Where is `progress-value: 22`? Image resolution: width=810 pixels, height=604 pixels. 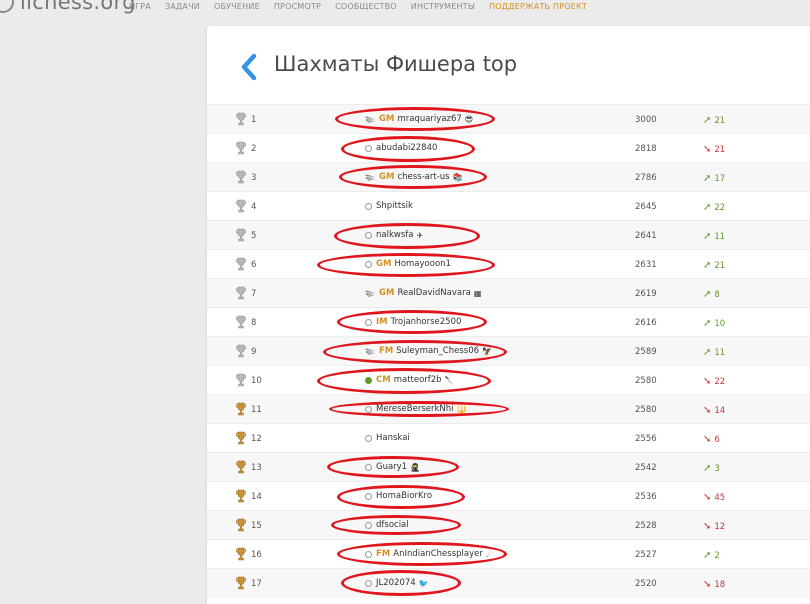
progress-value: 22 is located at coordinates (720, 381).